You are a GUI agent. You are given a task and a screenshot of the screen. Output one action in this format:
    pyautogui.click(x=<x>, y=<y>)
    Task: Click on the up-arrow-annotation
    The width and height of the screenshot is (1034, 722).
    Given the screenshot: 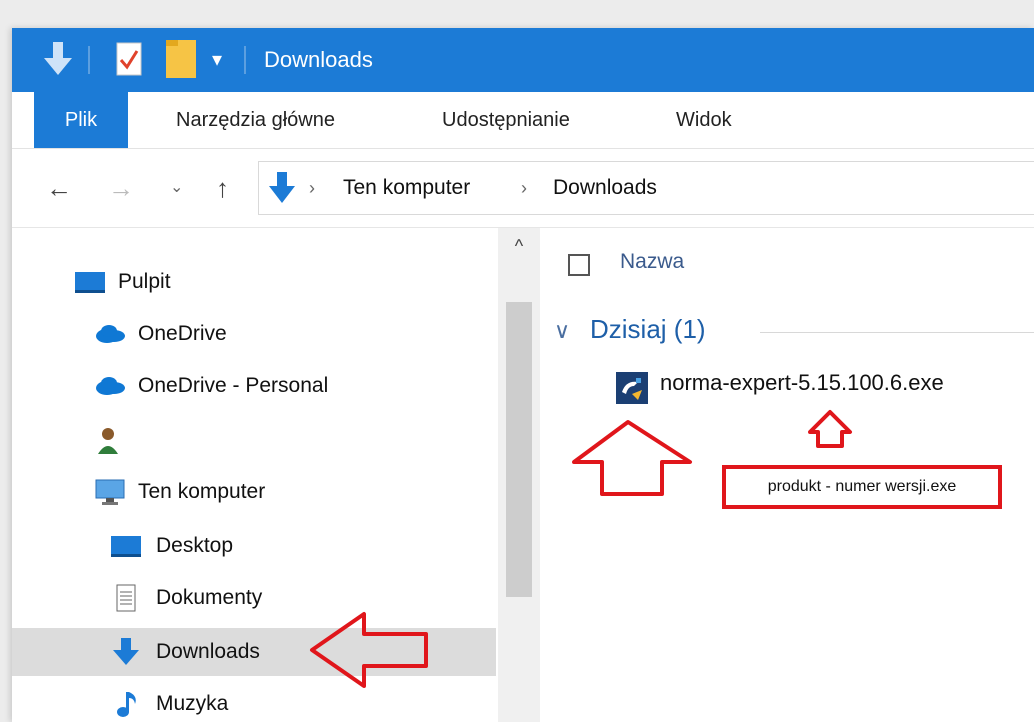 What is the action you would take?
    pyautogui.click(x=632, y=458)
    